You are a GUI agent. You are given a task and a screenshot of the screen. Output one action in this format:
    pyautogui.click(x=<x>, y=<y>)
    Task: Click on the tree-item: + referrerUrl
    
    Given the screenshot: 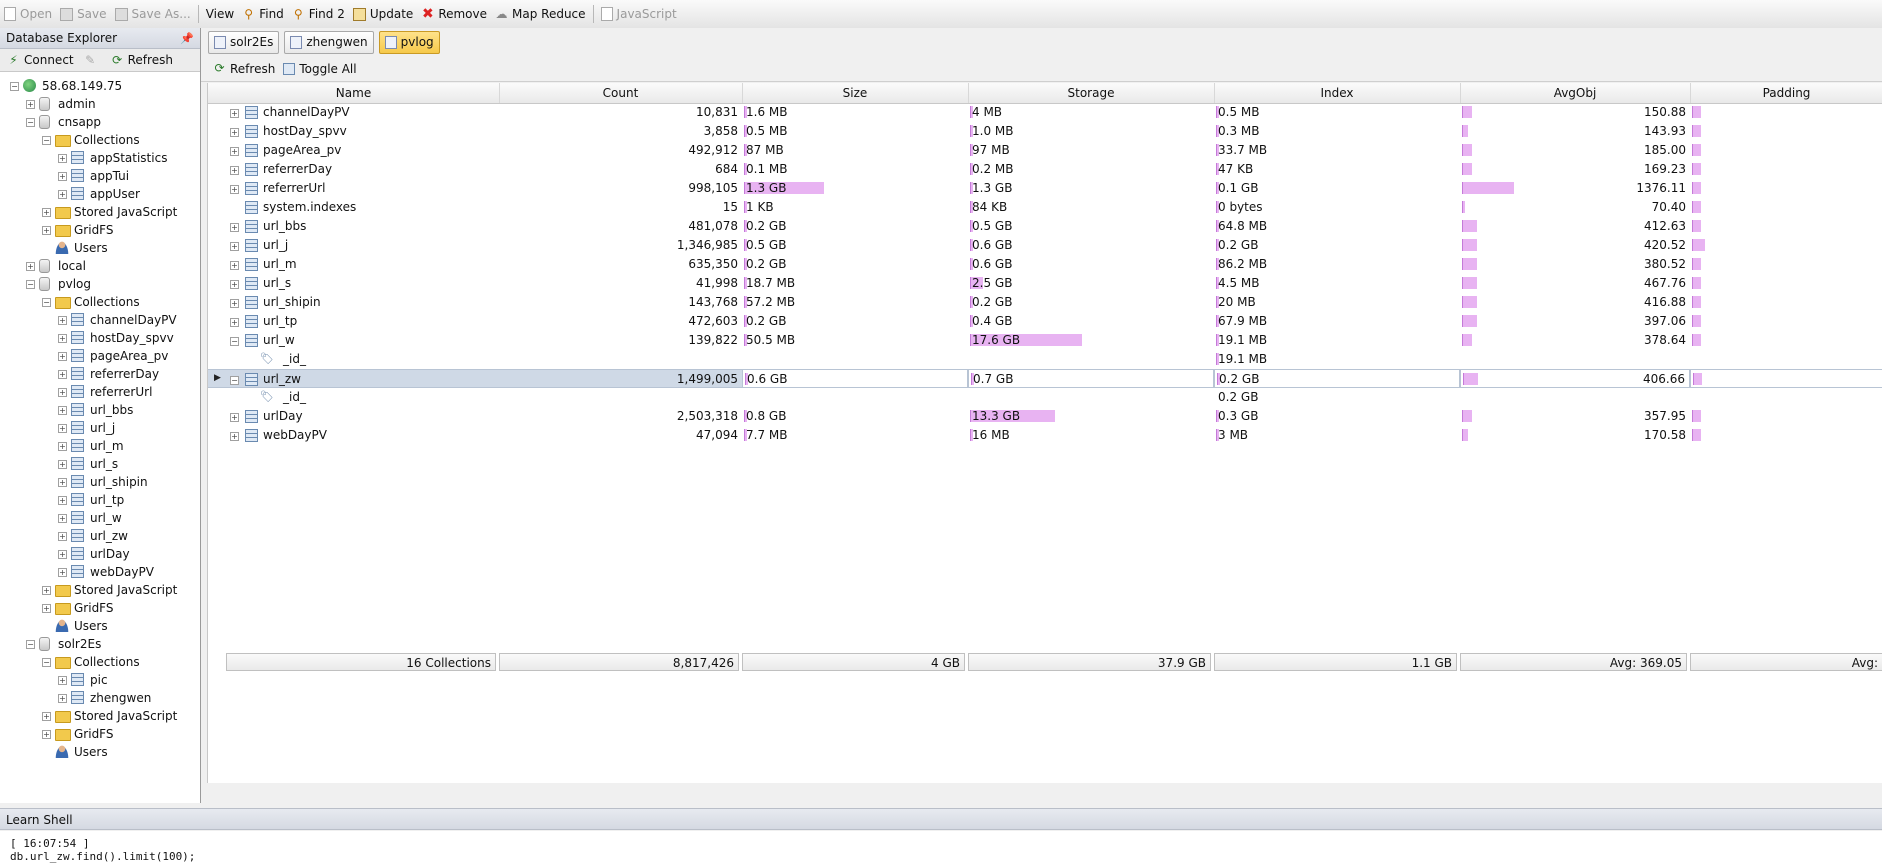 What is the action you would take?
    pyautogui.click(x=100, y=392)
    